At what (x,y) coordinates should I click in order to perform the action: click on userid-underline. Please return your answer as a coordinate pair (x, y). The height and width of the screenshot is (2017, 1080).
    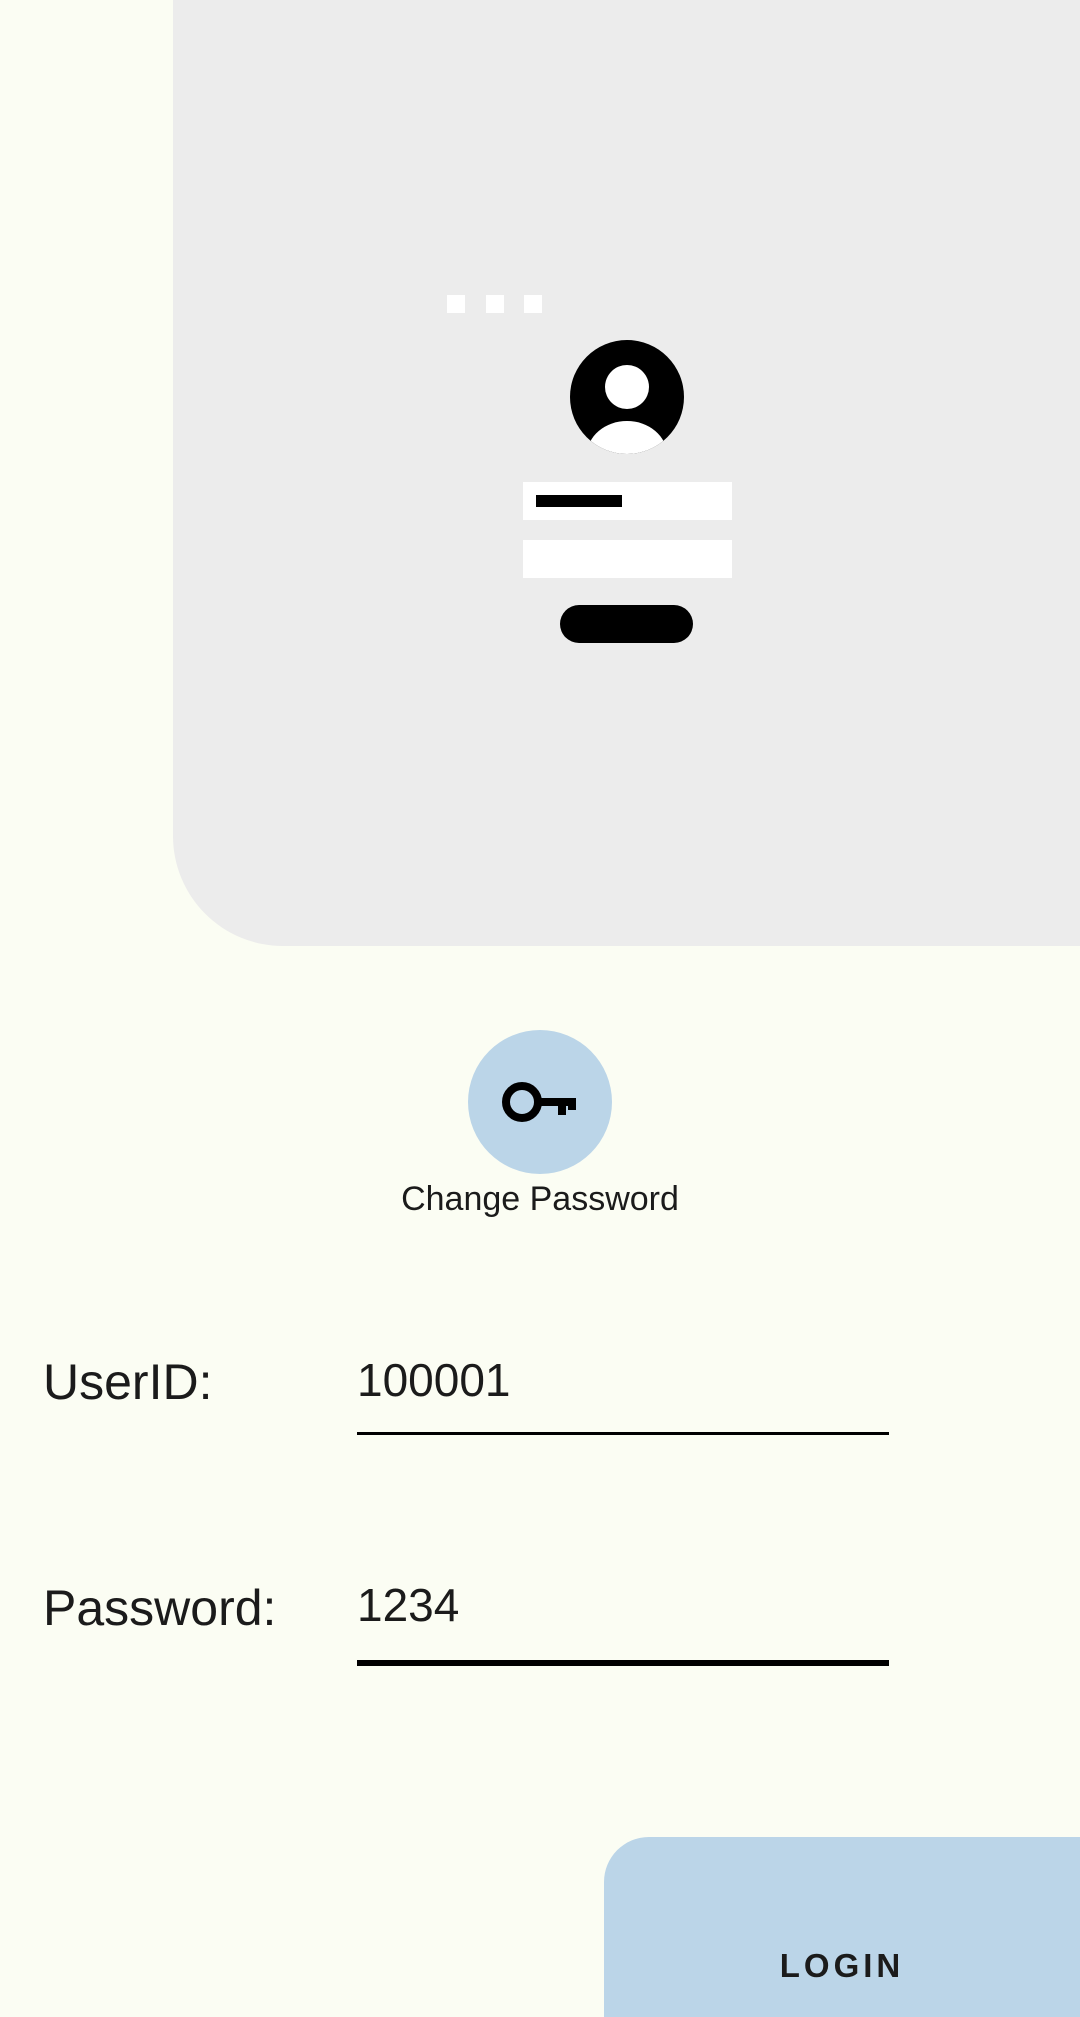
    Looking at the image, I should click on (623, 1433).